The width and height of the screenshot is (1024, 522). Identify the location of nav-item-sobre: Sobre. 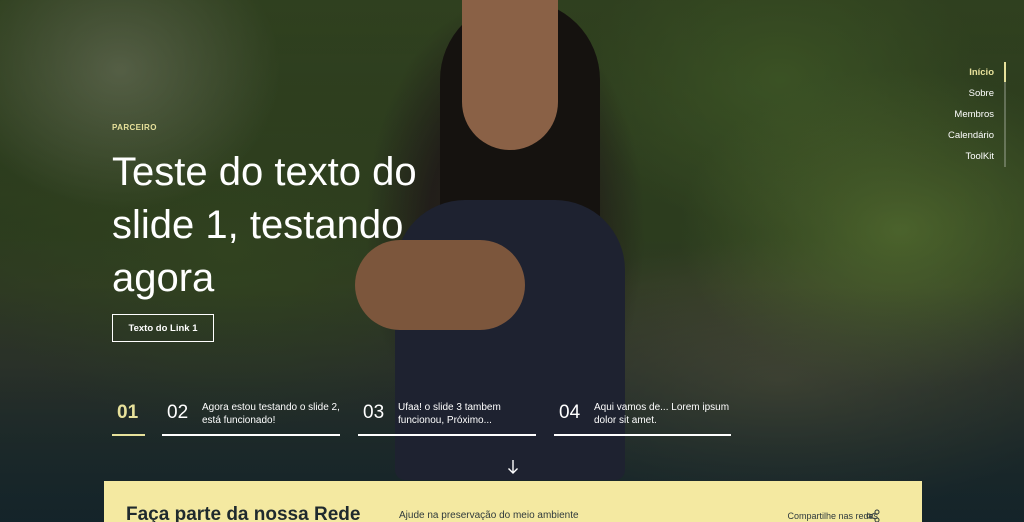
(951, 93).